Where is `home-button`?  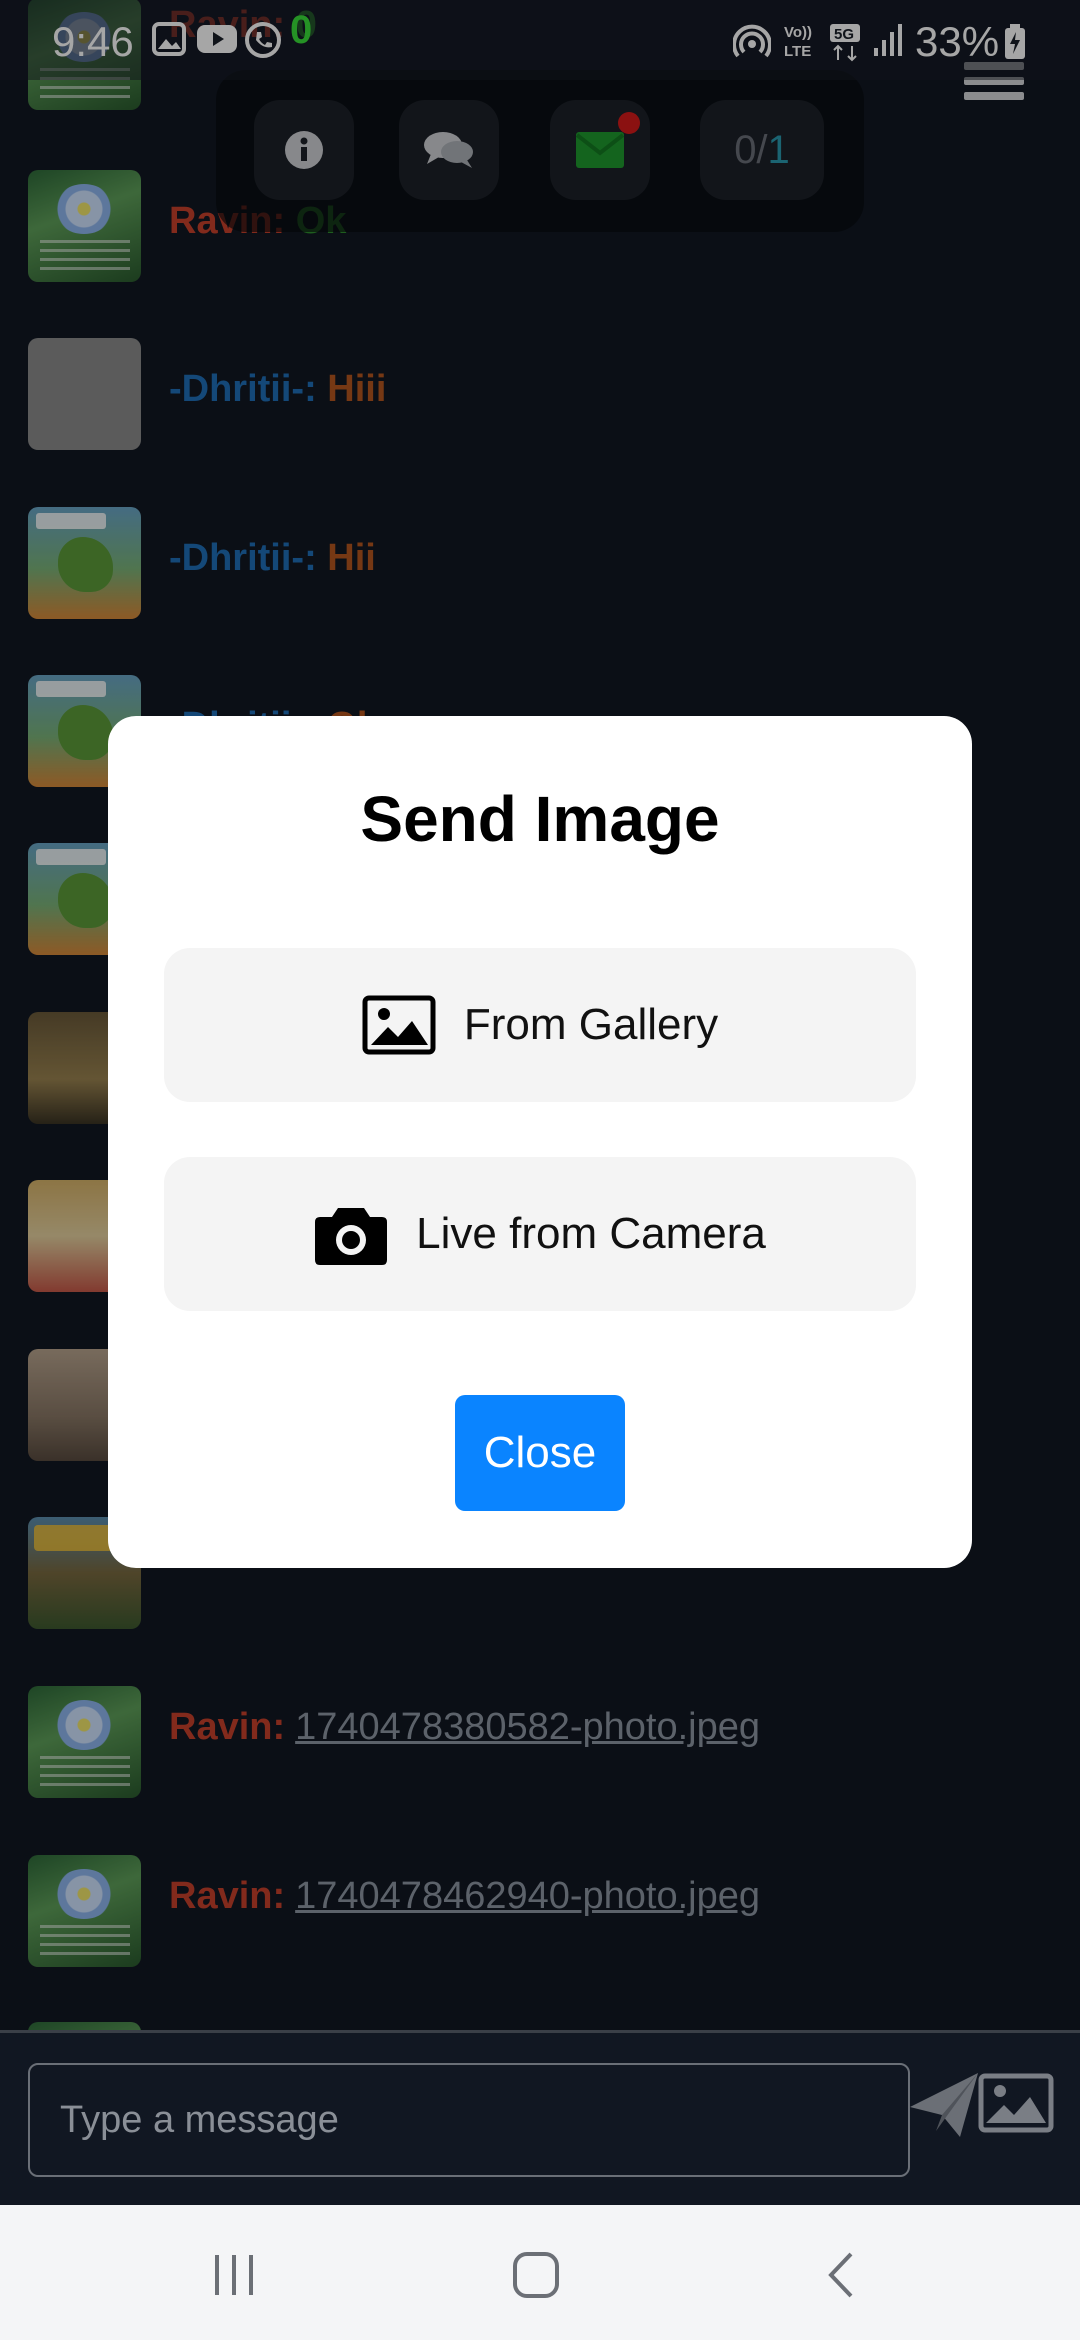
home-button is located at coordinates (536, 2275).